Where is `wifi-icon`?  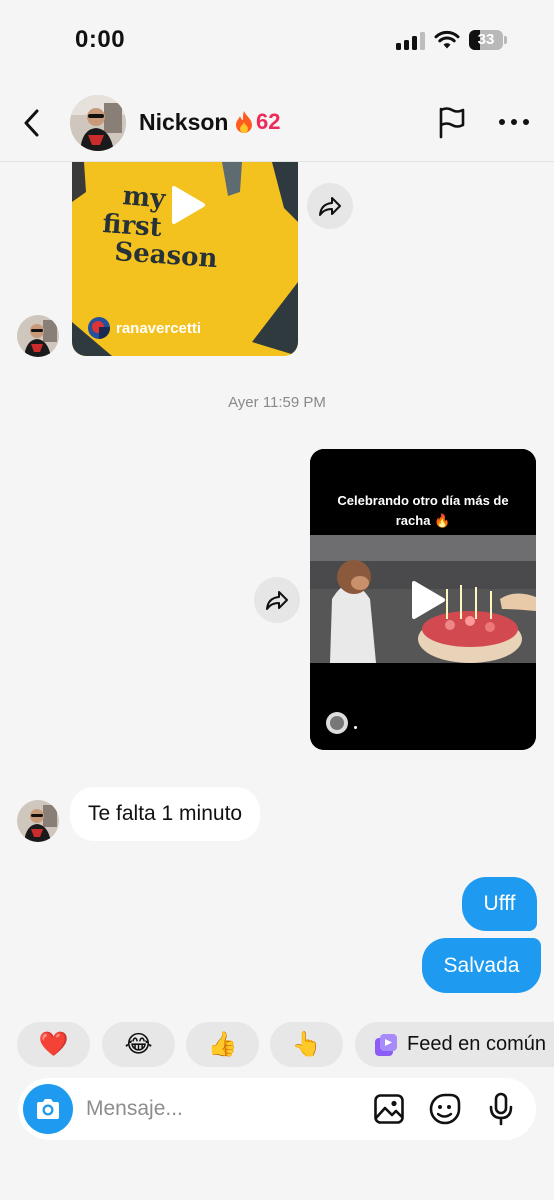 wifi-icon is located at coordinates (447, 39).